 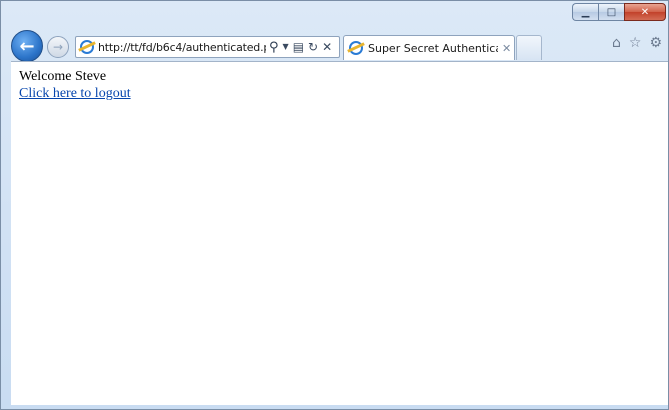 I want to click on address-url: http://tt/fd/b6c4/authenticated.php, so click(x=182, y=47).